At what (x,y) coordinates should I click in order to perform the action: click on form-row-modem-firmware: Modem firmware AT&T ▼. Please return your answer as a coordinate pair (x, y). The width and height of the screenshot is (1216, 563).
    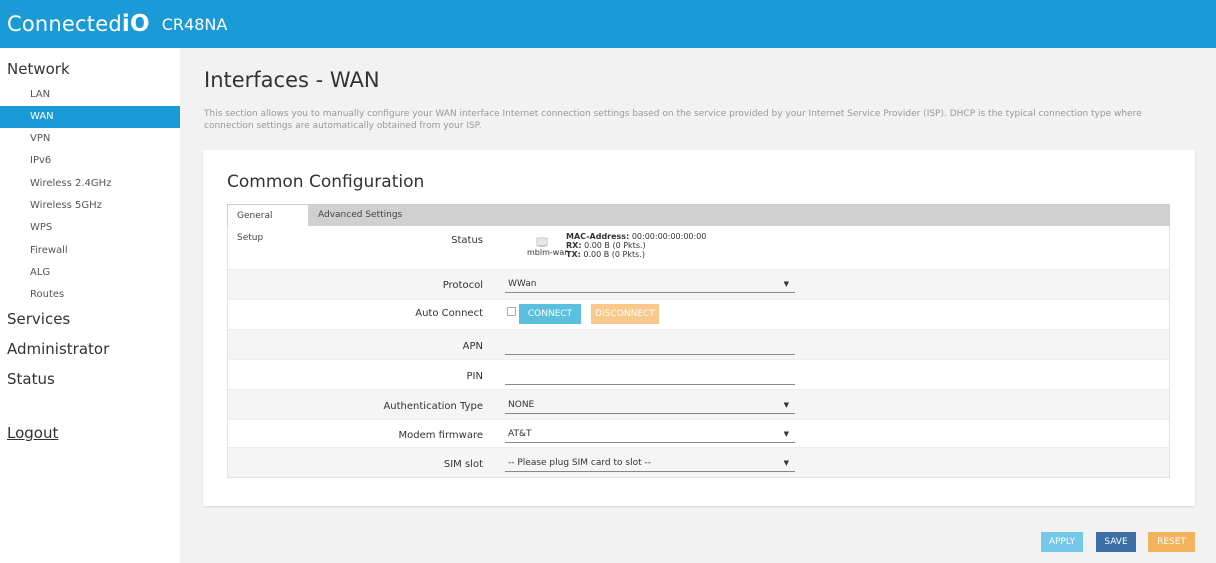
    Looking at the image, I should click on (698, 433).